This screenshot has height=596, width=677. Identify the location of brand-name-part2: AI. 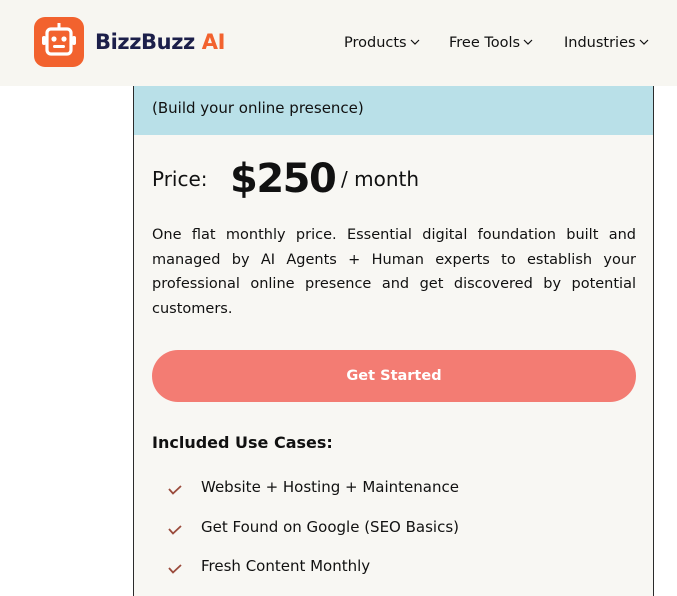
(210, 42).